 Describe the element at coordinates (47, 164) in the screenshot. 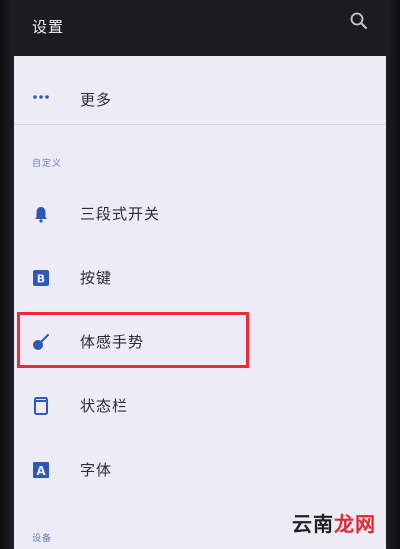

I see `section-header-custom: 自定义` at that location.